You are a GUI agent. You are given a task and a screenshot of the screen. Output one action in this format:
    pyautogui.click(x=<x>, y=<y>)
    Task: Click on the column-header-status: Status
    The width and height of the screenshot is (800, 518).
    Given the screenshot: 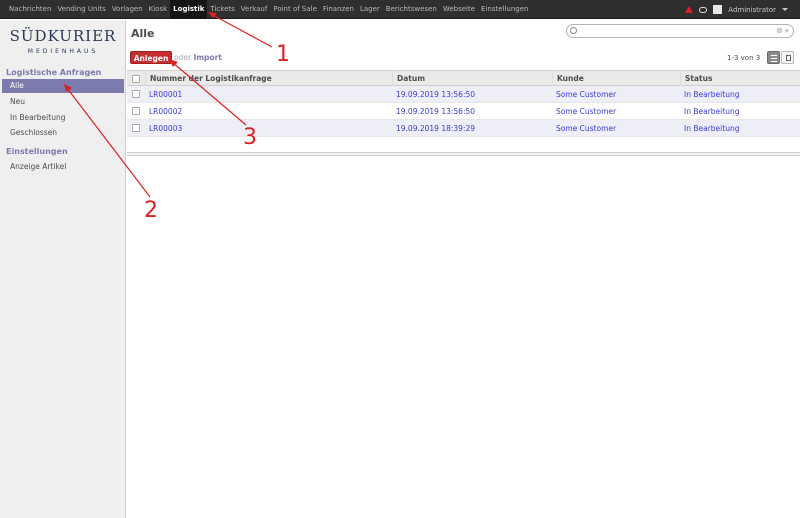 What is the action you would take?
    pyautogui.click(x=740, y=78)
    